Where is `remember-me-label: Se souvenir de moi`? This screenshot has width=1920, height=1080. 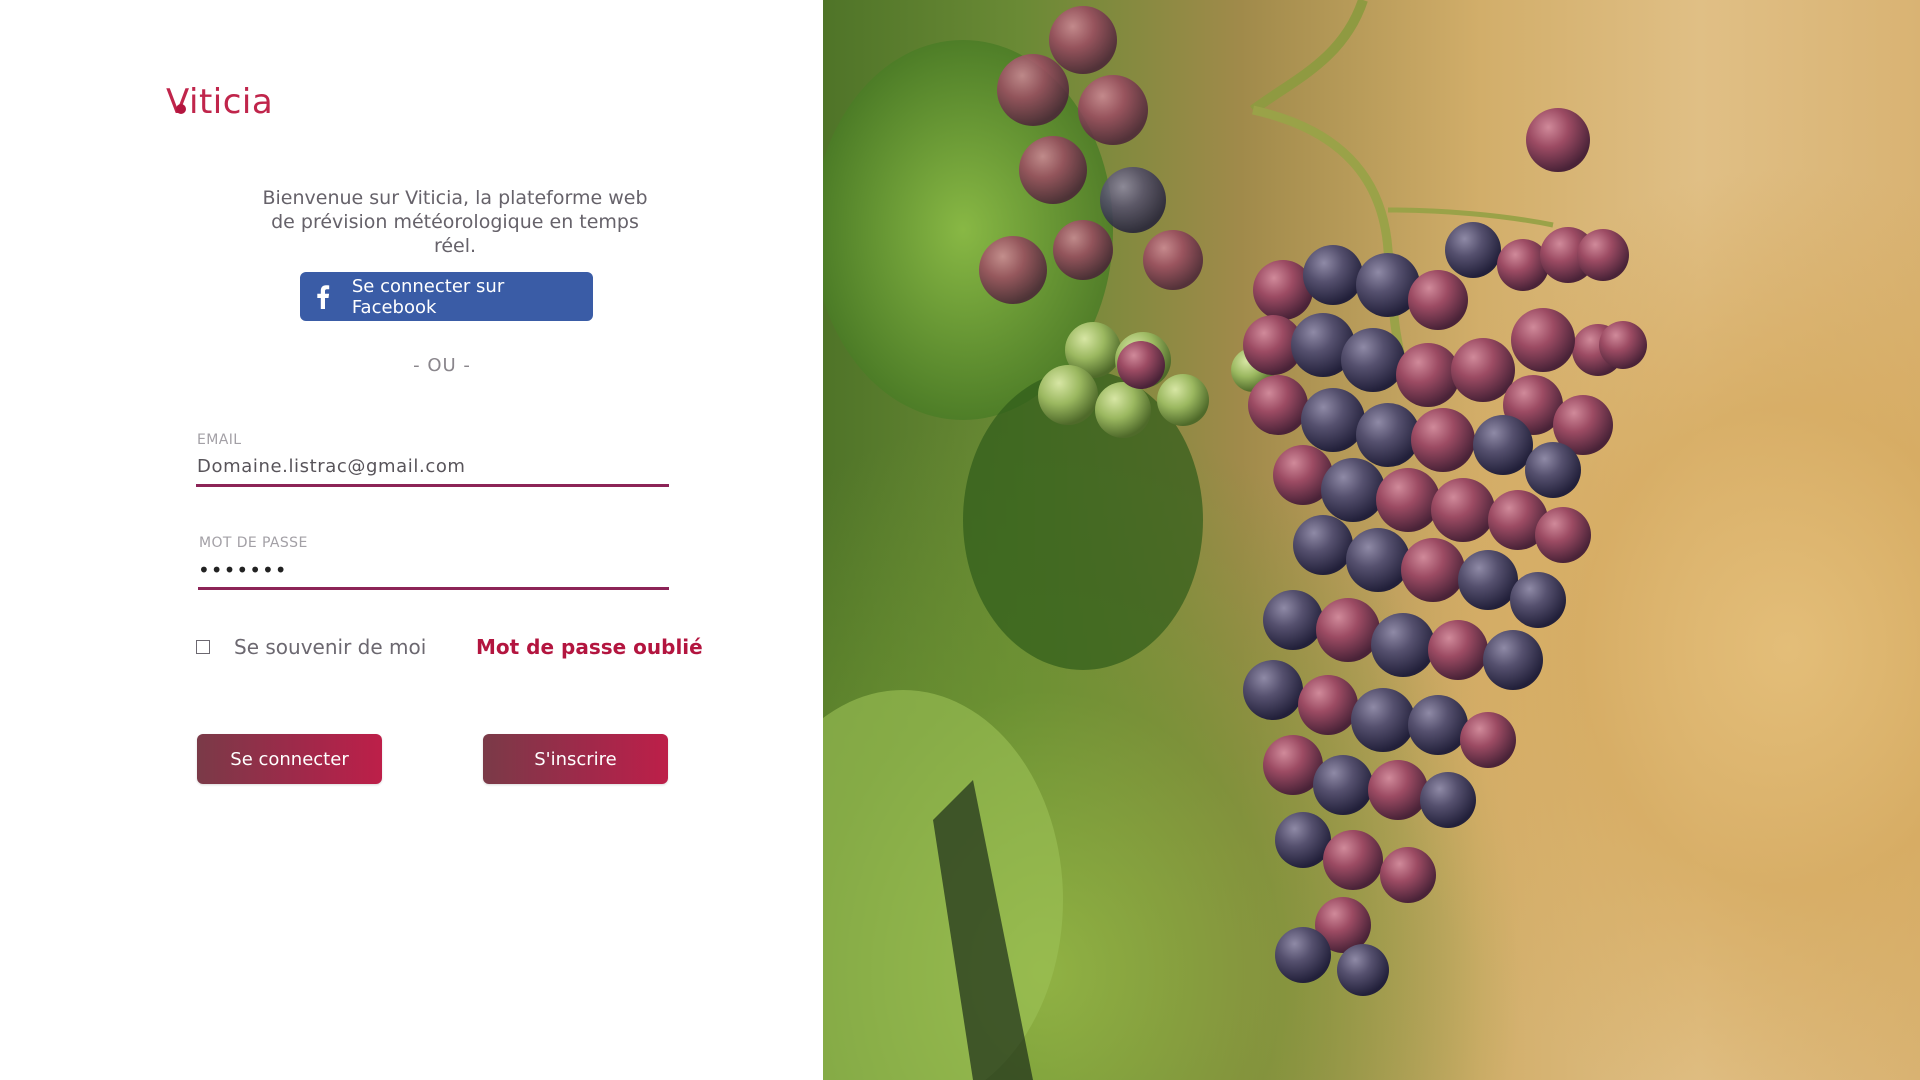
remember-me-label: Se souvenir de moi is located at coordinates (330, 647).